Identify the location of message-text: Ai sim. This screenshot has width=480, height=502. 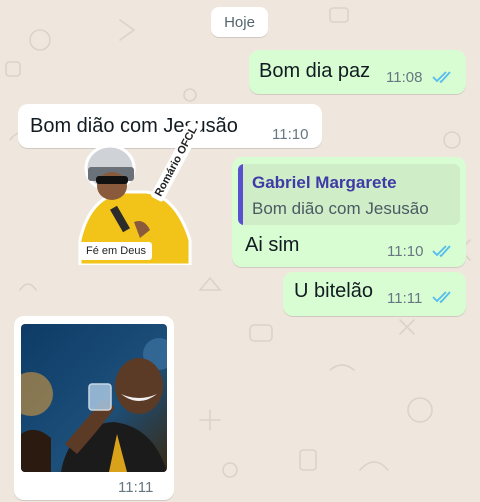
(272, 245).